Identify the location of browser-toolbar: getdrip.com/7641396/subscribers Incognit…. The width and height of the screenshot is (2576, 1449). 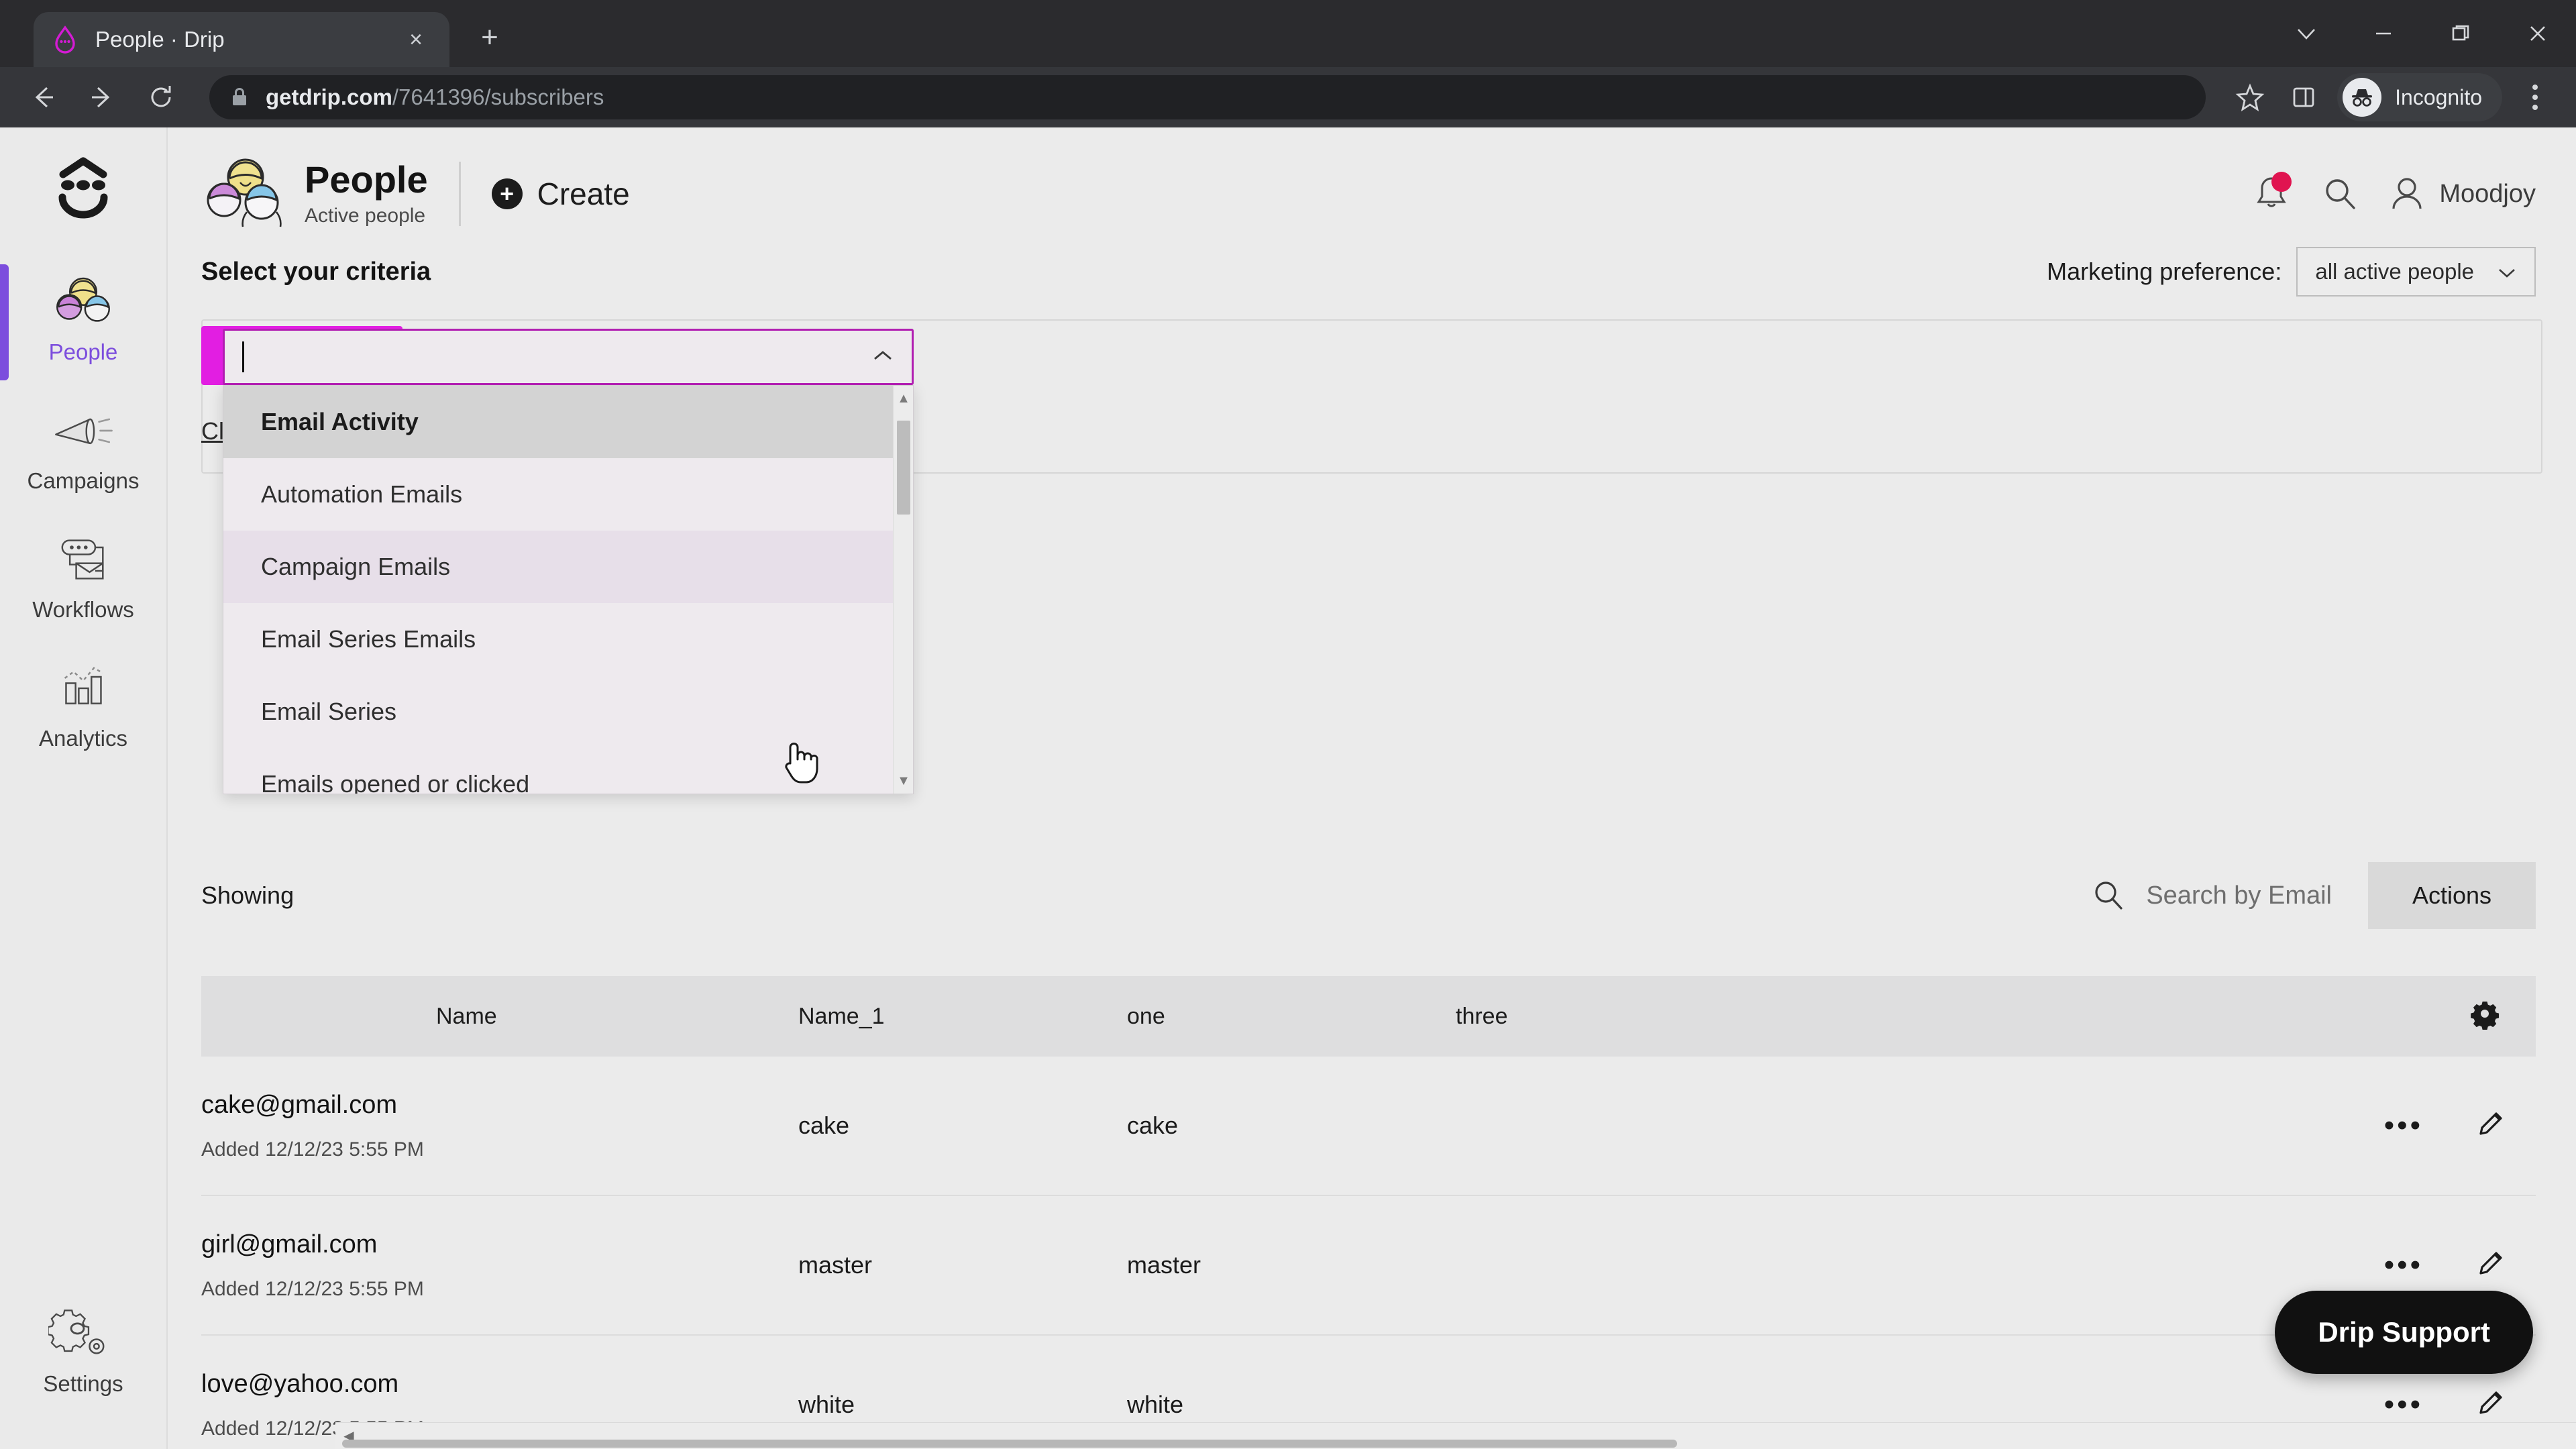
(1288, 97).